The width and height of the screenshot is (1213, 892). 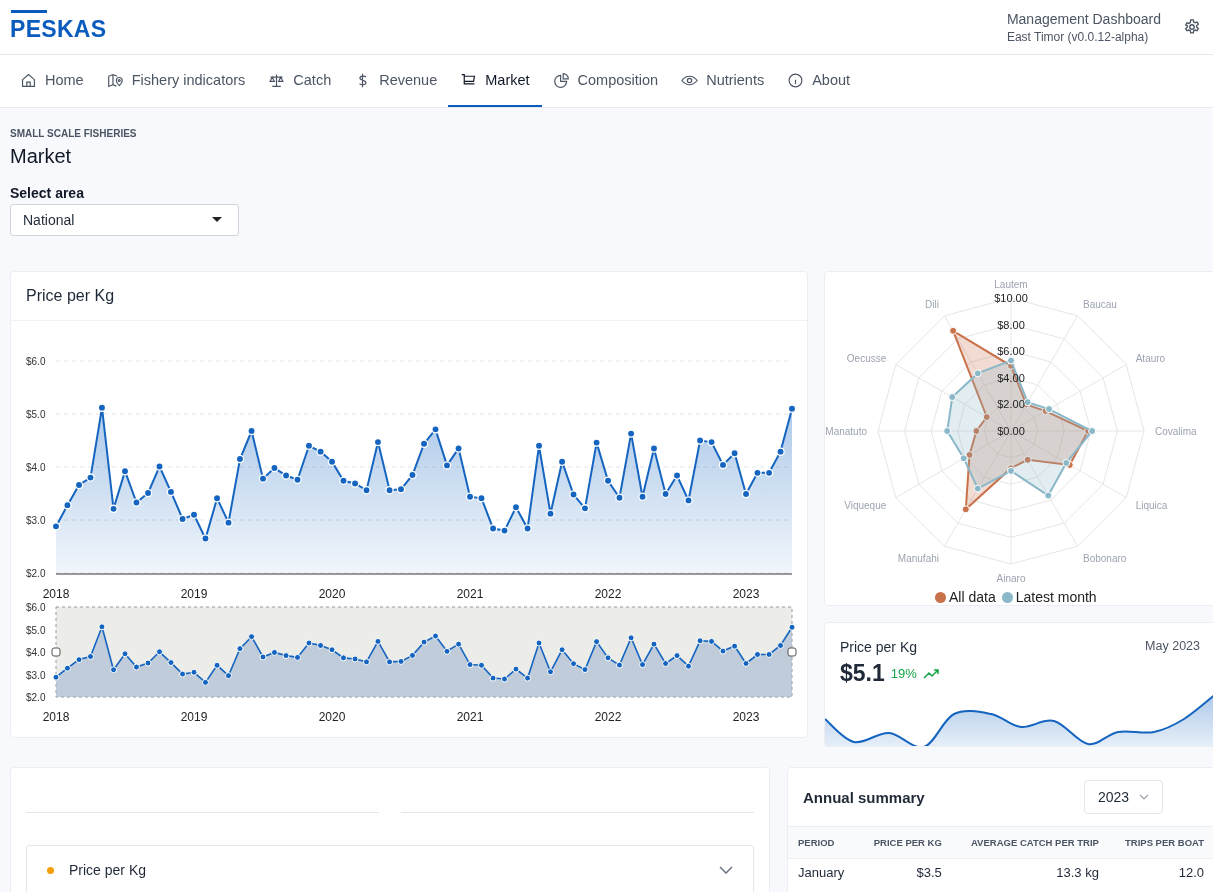 What do you see at coordinates (1030, 870) in the screenshot?
I see `table-cell: 13.3 kg` at bounding box center [1030, 870].